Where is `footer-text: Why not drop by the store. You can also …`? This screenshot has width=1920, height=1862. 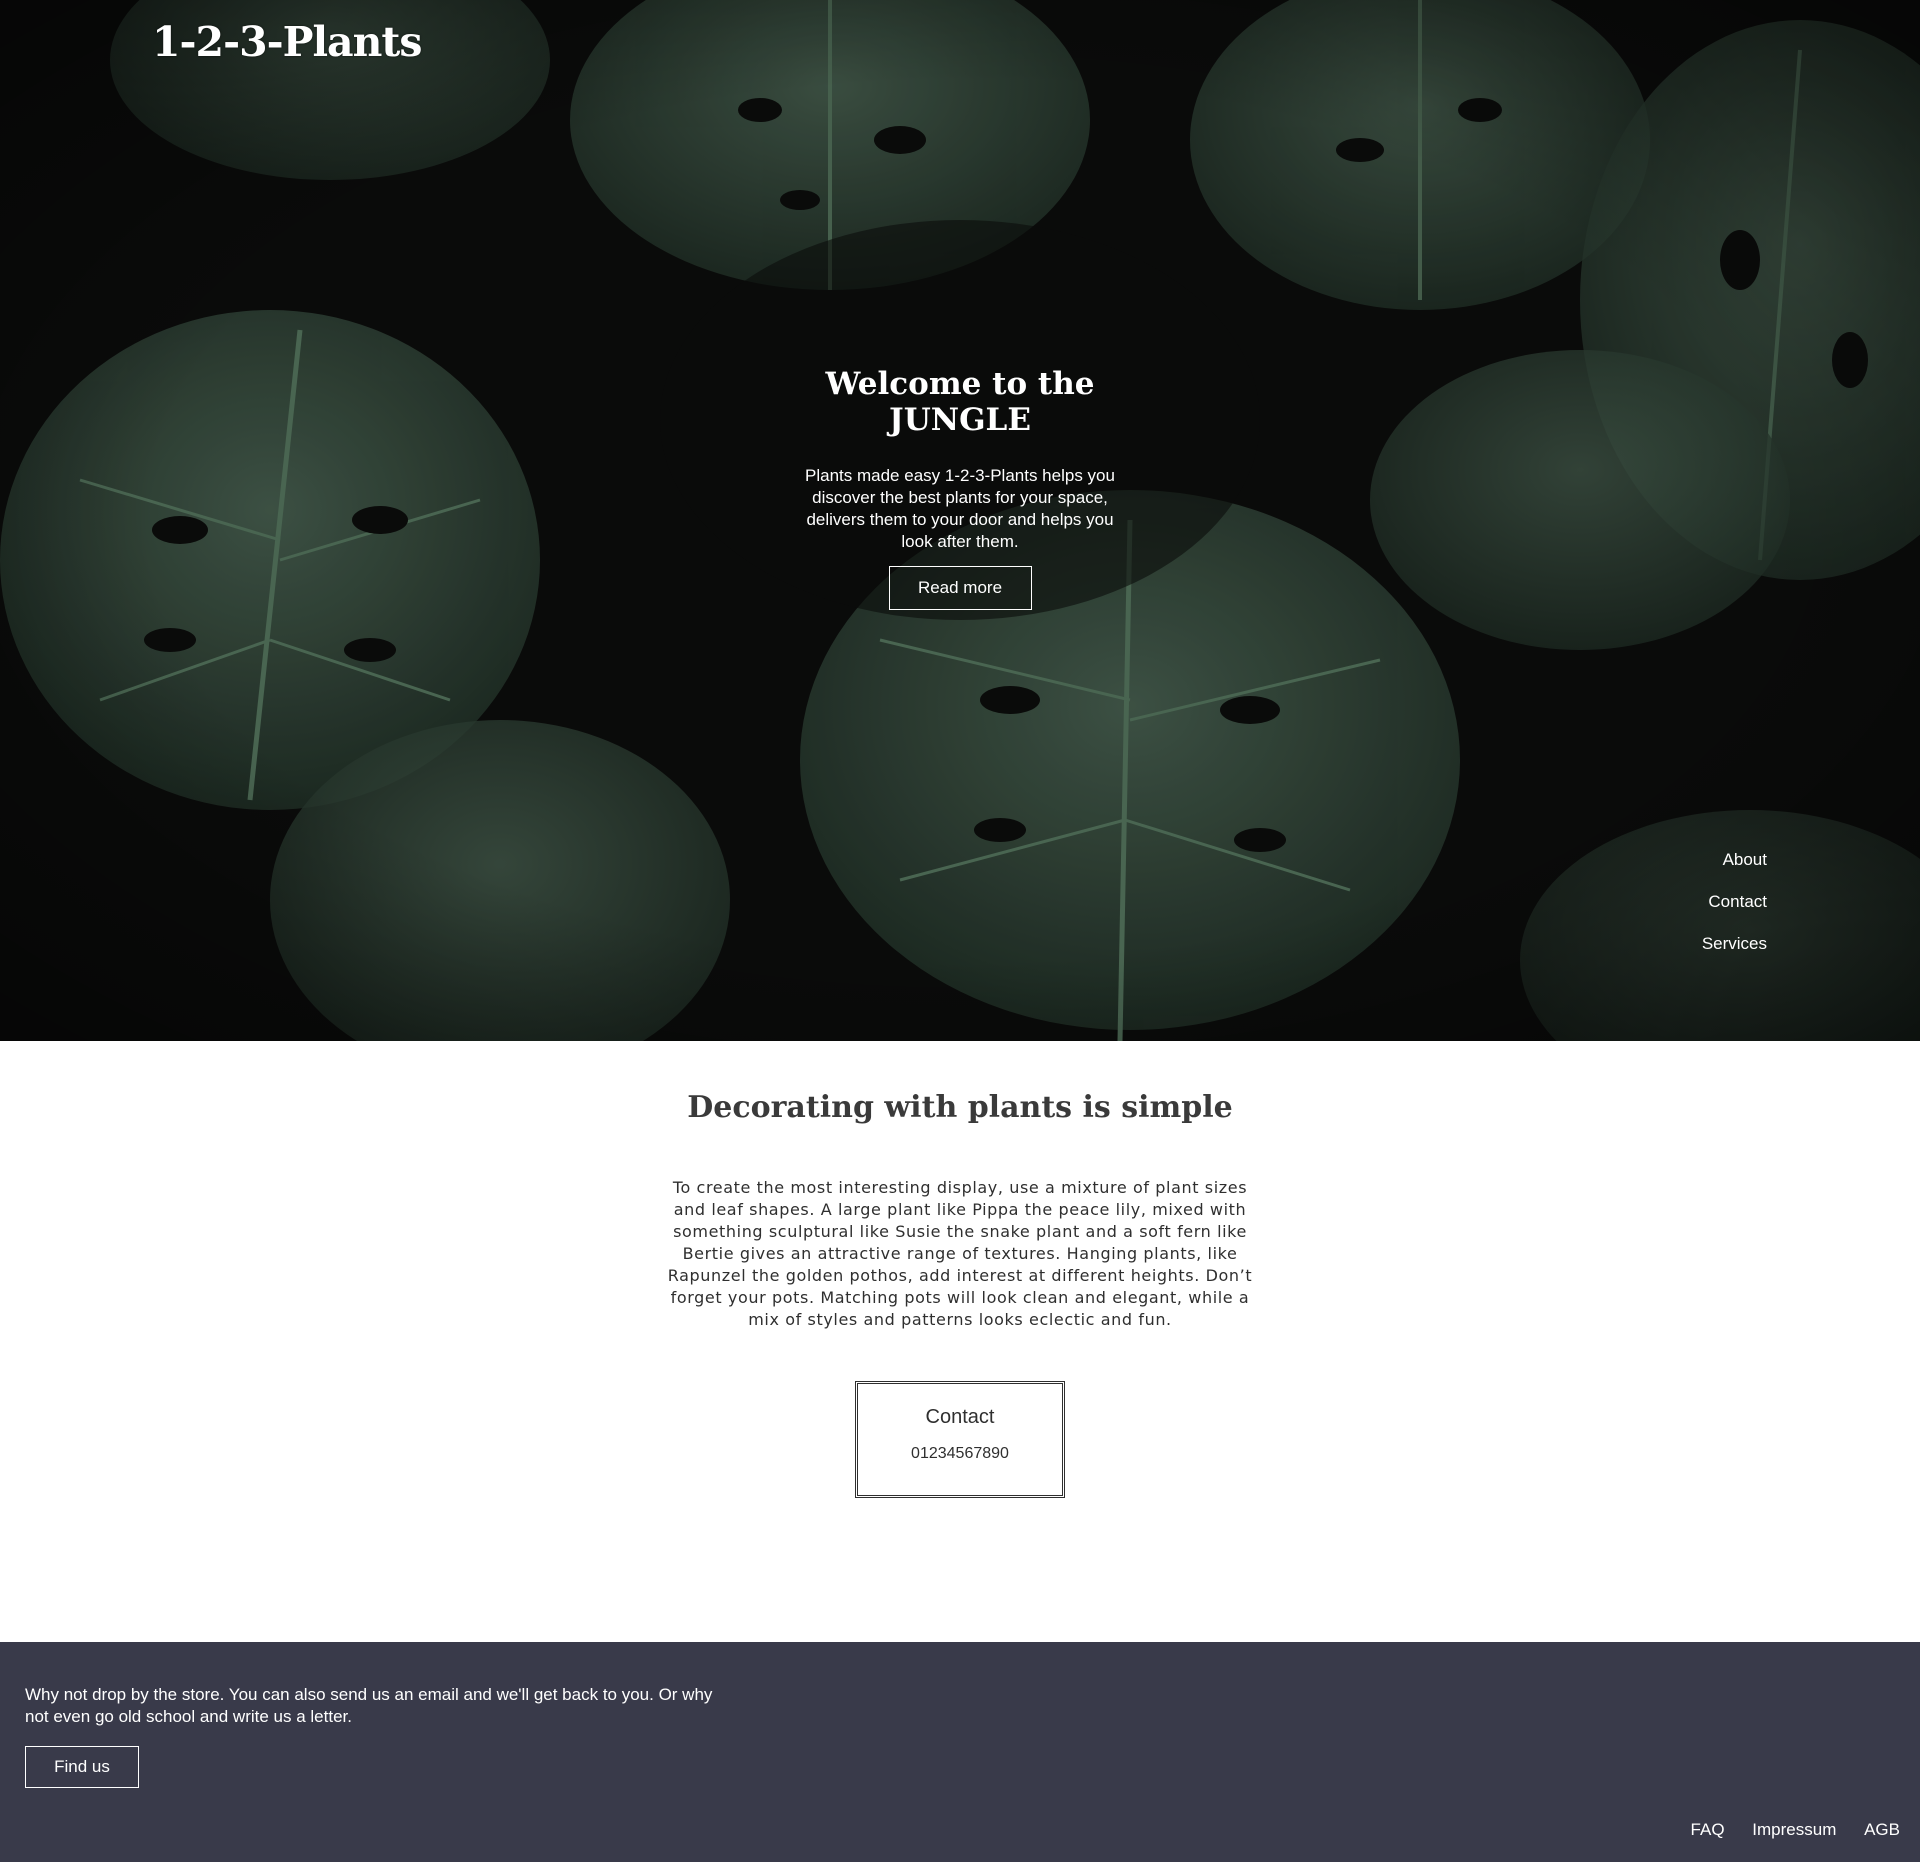 footer-text: Why not drop by the store. You can also … is located at coordinates (369, 1705).